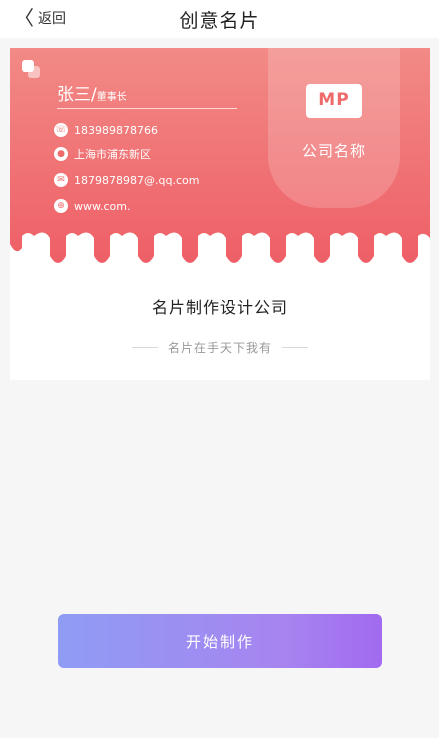 This screenshot has height=738, width=439. Describe the element at coordinates (147, 108) in the screenshot. I see `name-divider` at that location.